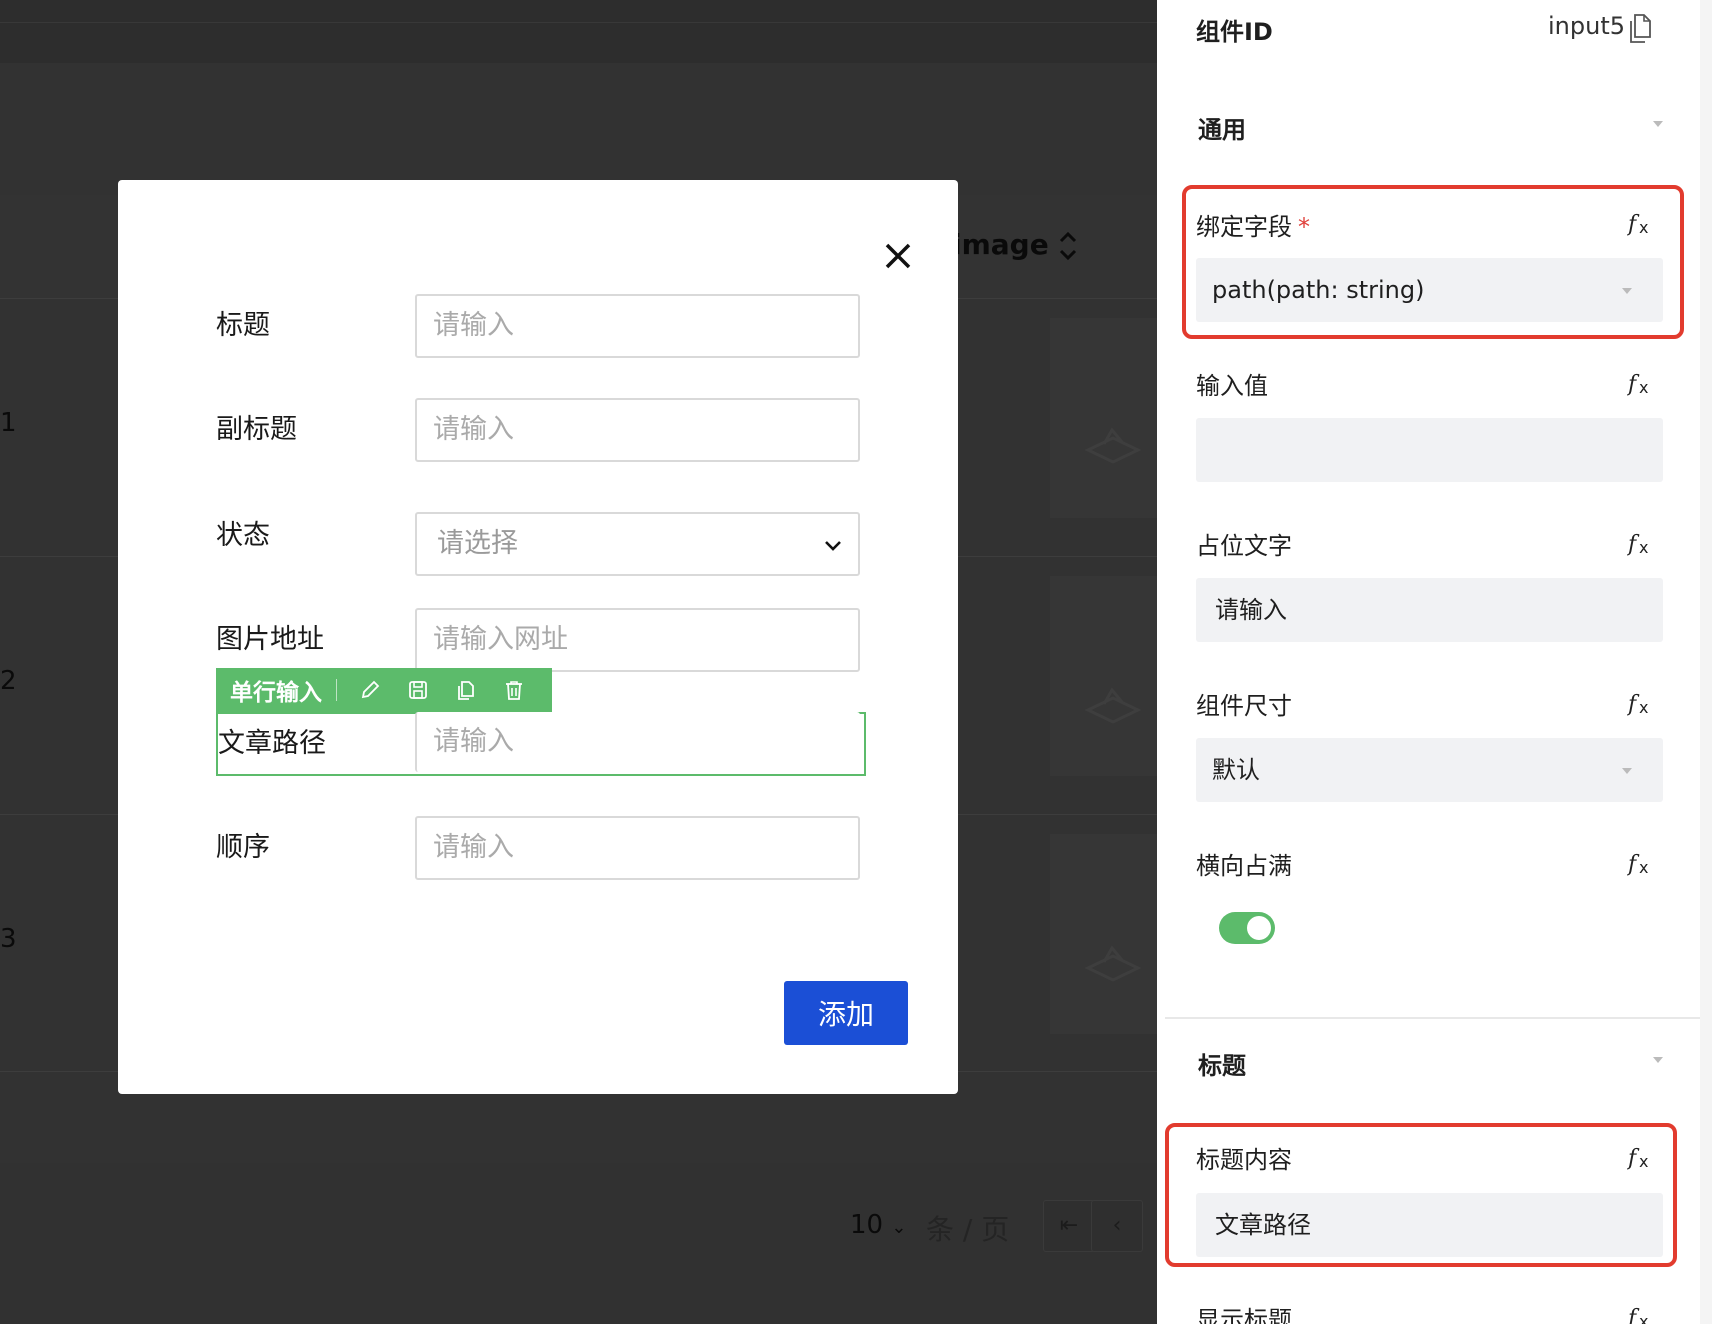  What do you see at coordinates (243, 847) in the screenshot?
I see `form-label: 顺序` at bounding box center [243, 847].